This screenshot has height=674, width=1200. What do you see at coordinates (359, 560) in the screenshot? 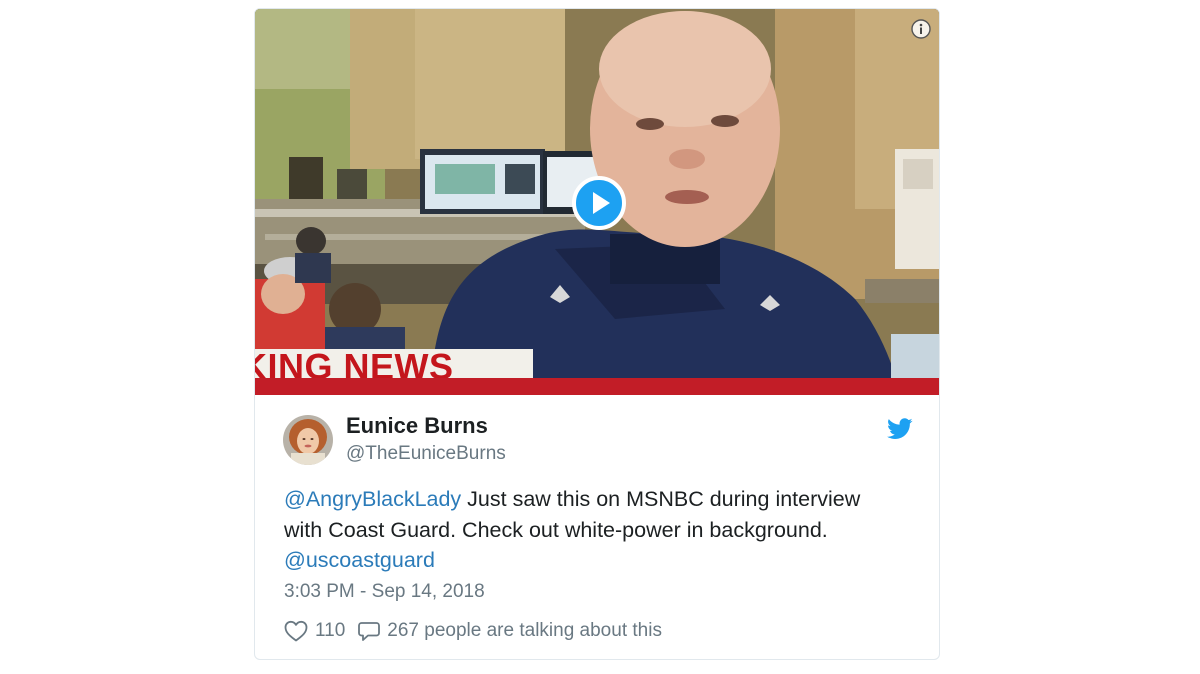
I see `mention-link: @uscoastguard` at bounding box center [359, 560].